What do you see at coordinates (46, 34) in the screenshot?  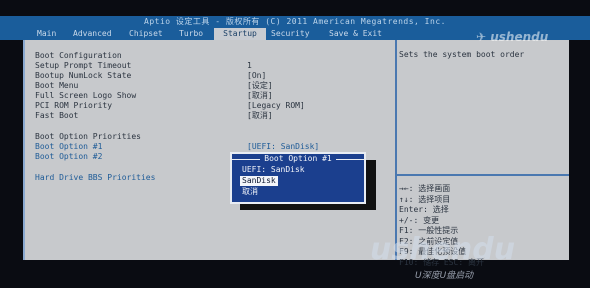 I see `tab-main: Main` at bounding box center [46, 34].